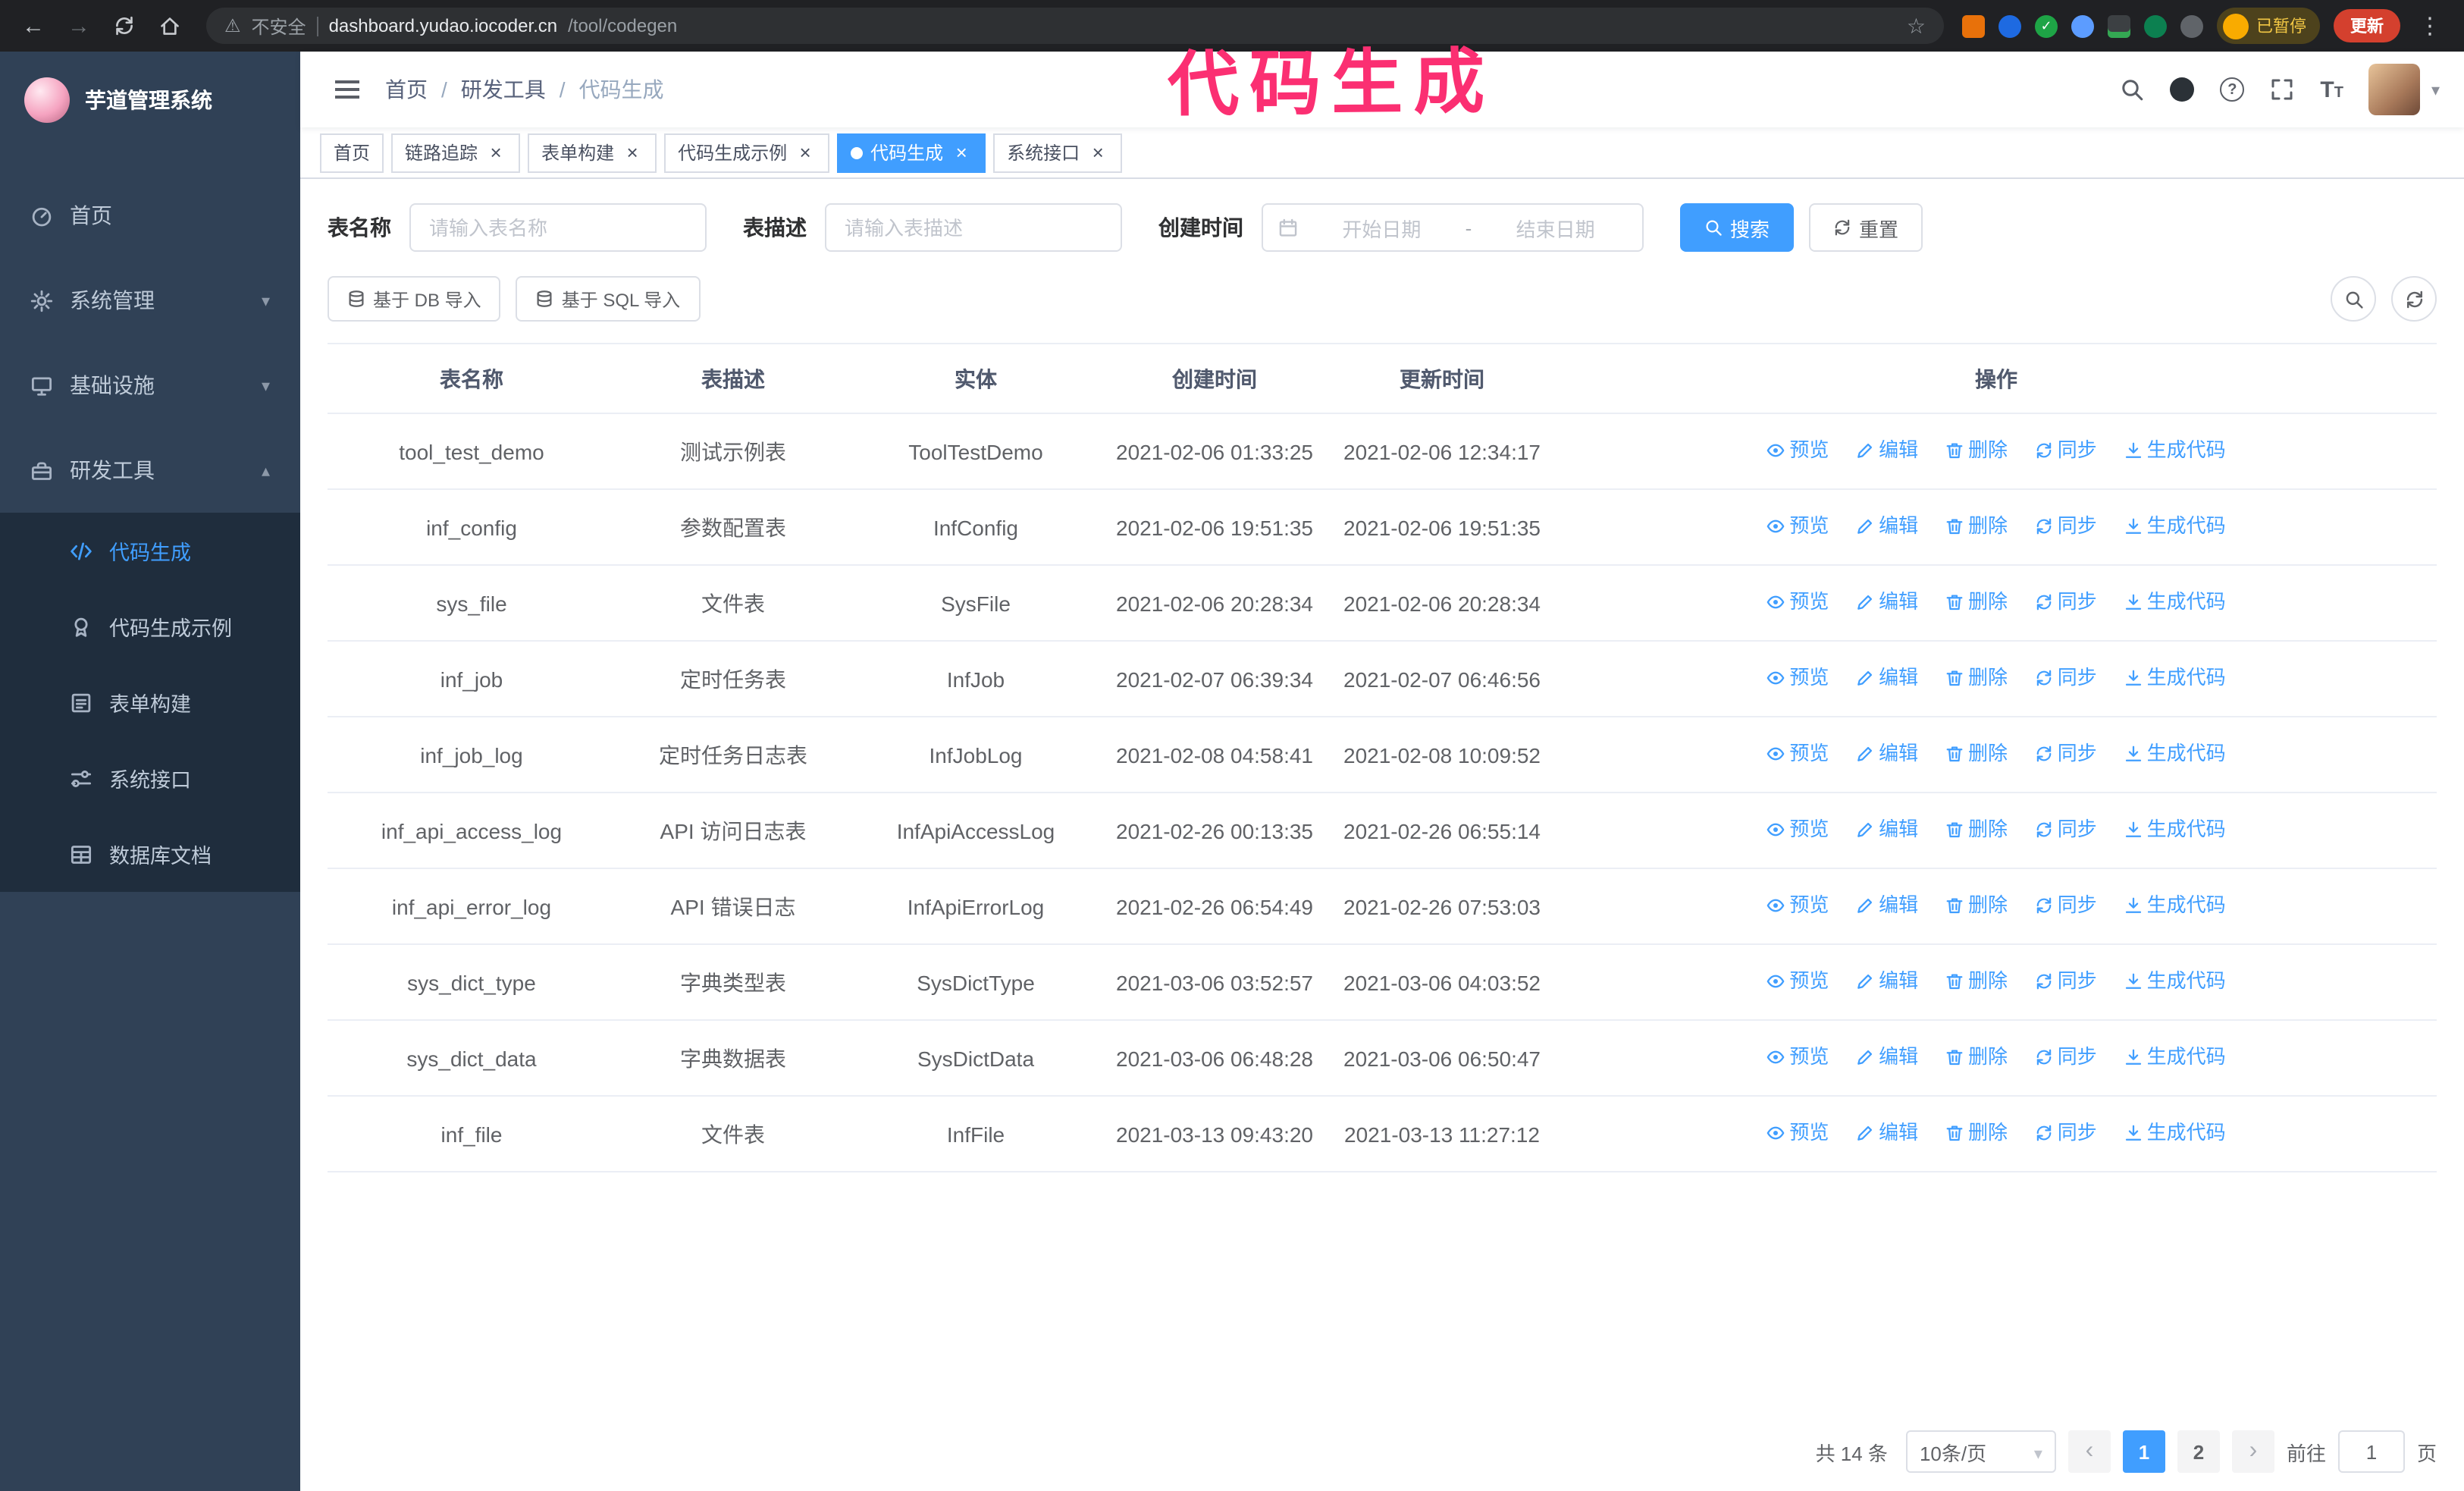  Describe the element at coordinates (170, 26) in the screenshot. I see `home-button` at that location.